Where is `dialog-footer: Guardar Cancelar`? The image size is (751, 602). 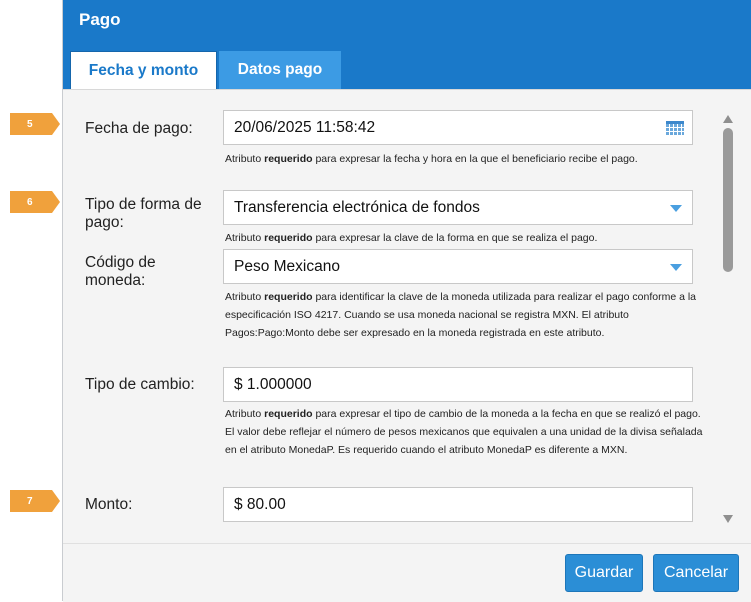 dialog-footer: Guardar Cancelar is located at coordinates (407, 572).